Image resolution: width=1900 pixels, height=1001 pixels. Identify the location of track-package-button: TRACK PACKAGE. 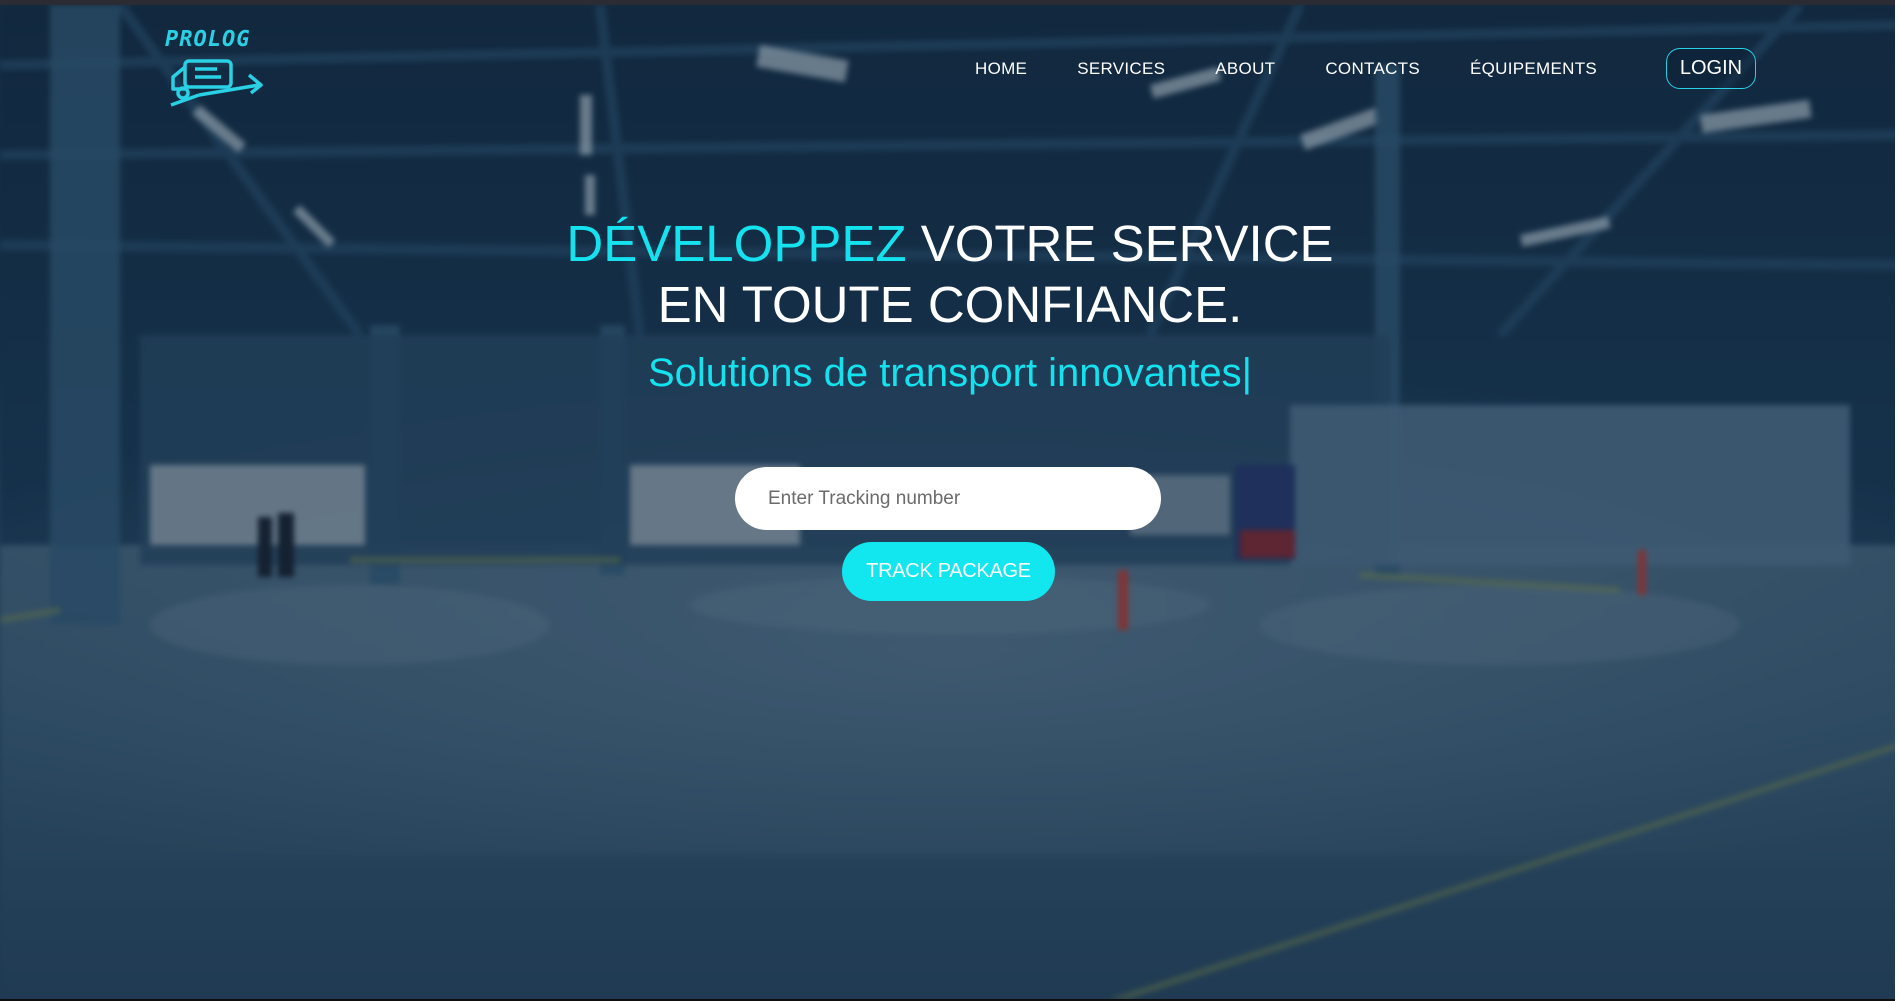
(948, 571).